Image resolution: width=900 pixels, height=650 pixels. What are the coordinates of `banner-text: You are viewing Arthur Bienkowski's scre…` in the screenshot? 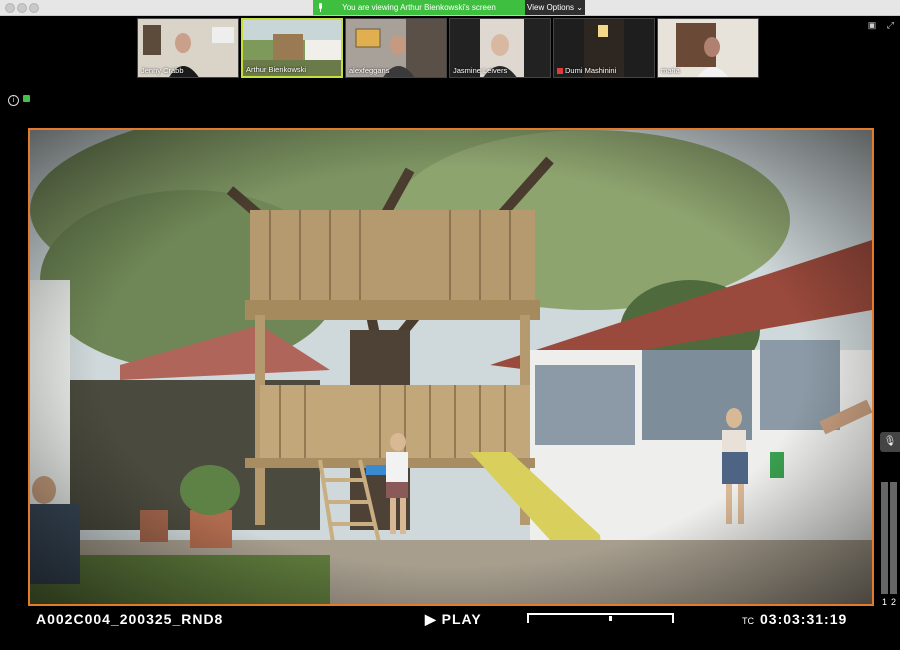 It's located at (419, 7).